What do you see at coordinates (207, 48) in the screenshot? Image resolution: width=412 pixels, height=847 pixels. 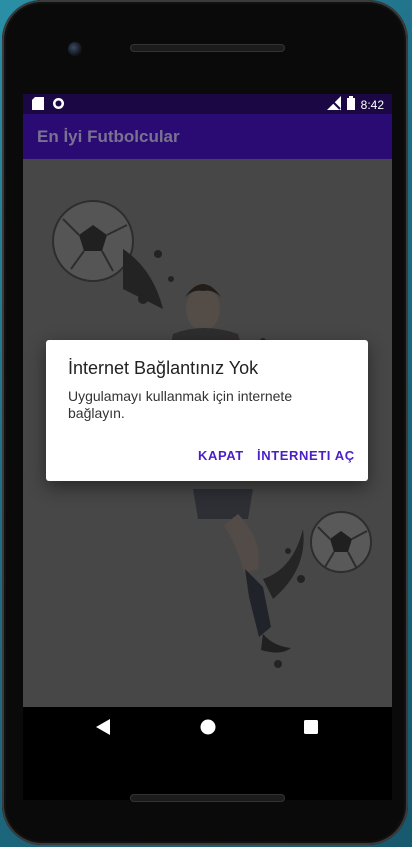 I see `earpiece-speaker` at bounding box center [207, 48].